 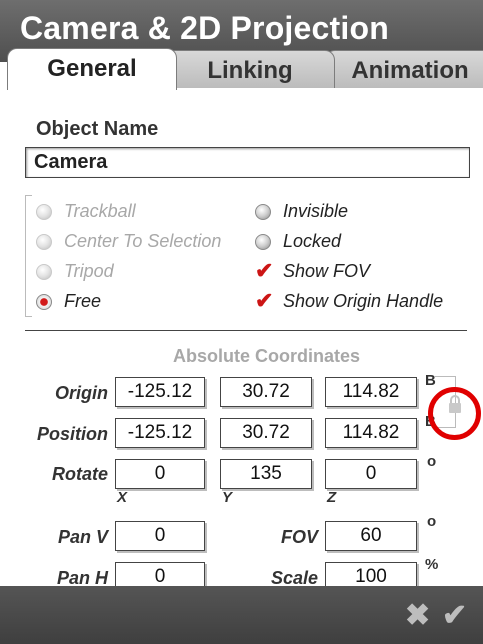 I want to click on fov-label: FOV, so click(x=299, y=537).